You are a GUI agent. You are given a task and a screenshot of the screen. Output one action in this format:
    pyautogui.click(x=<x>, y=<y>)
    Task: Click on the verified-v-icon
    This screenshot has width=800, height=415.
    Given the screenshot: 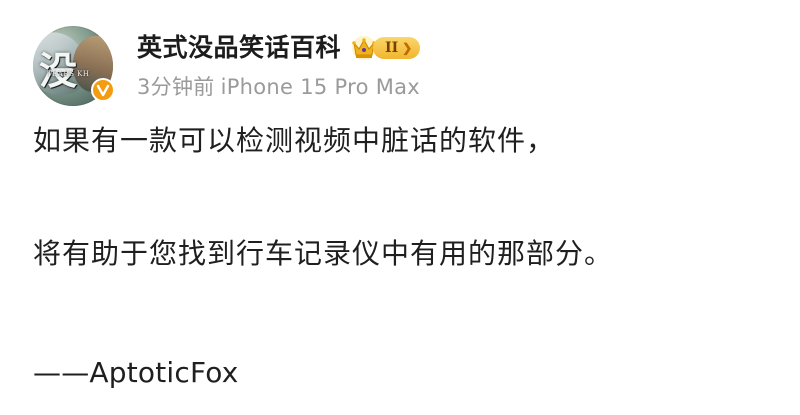 What is the action you would take?
    pyautogui.click(x=103, y=90)
    